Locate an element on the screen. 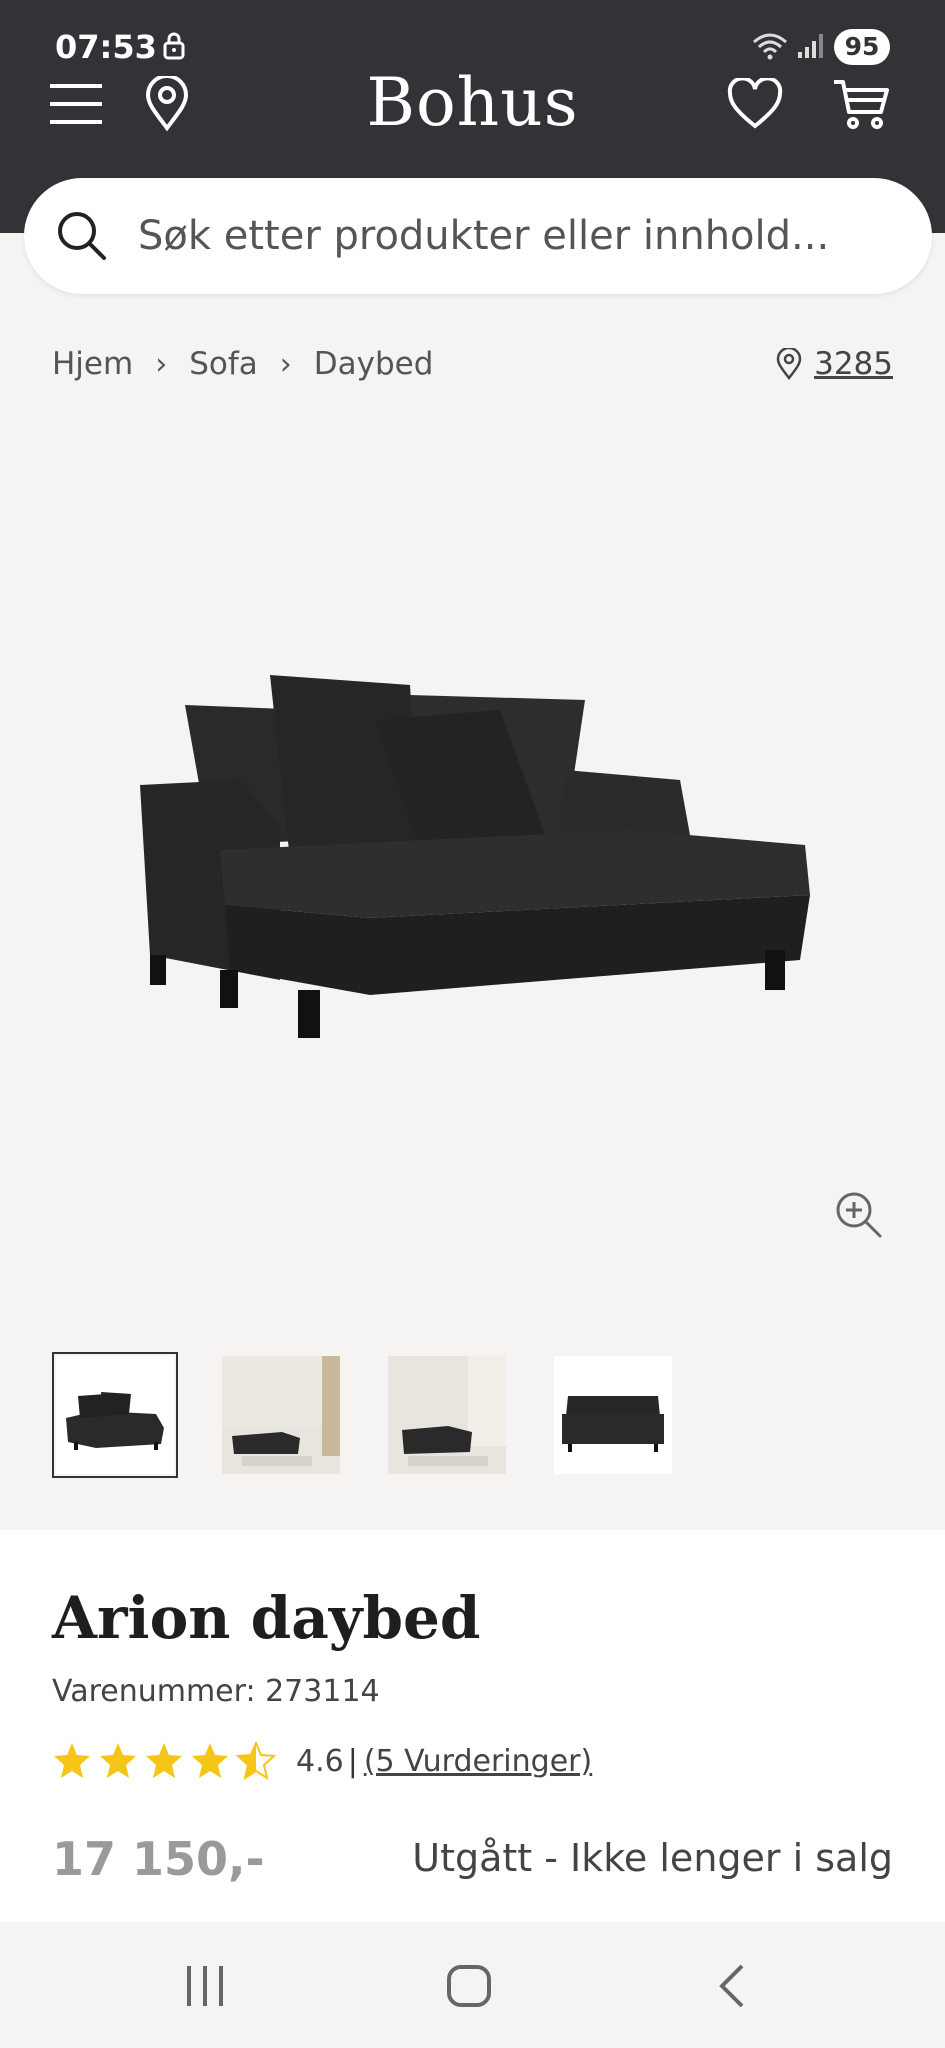  battery-indicator: 95 is located at coordinates (862, 47).